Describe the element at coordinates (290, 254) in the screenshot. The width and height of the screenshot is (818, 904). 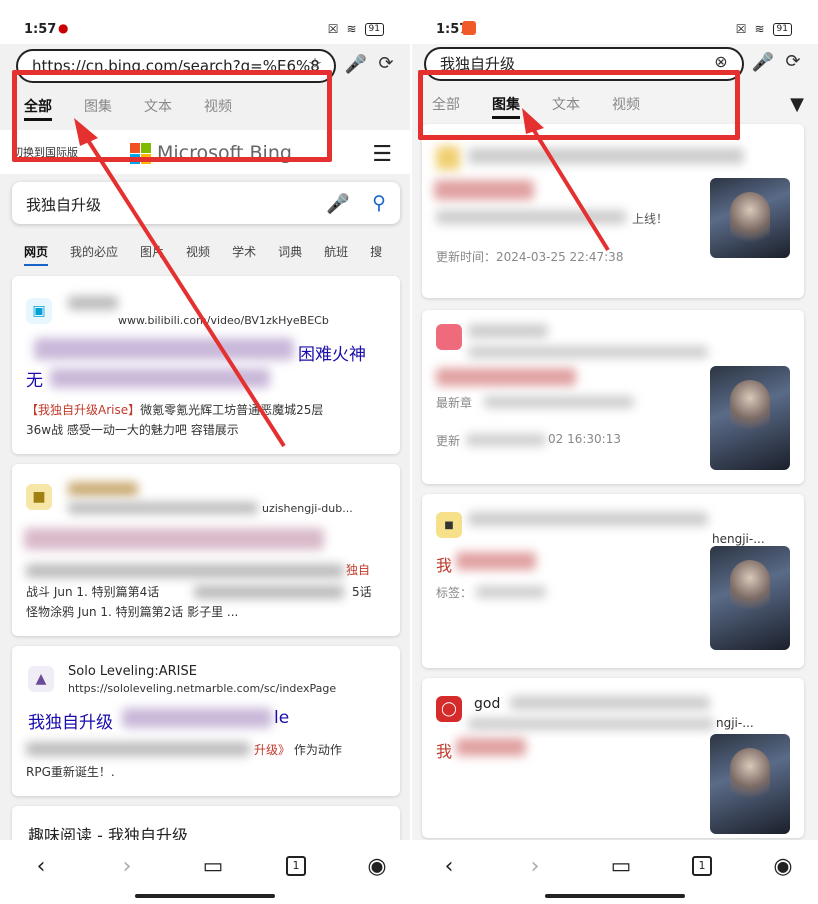
I see `scope-dictionary: 词典` at that location.